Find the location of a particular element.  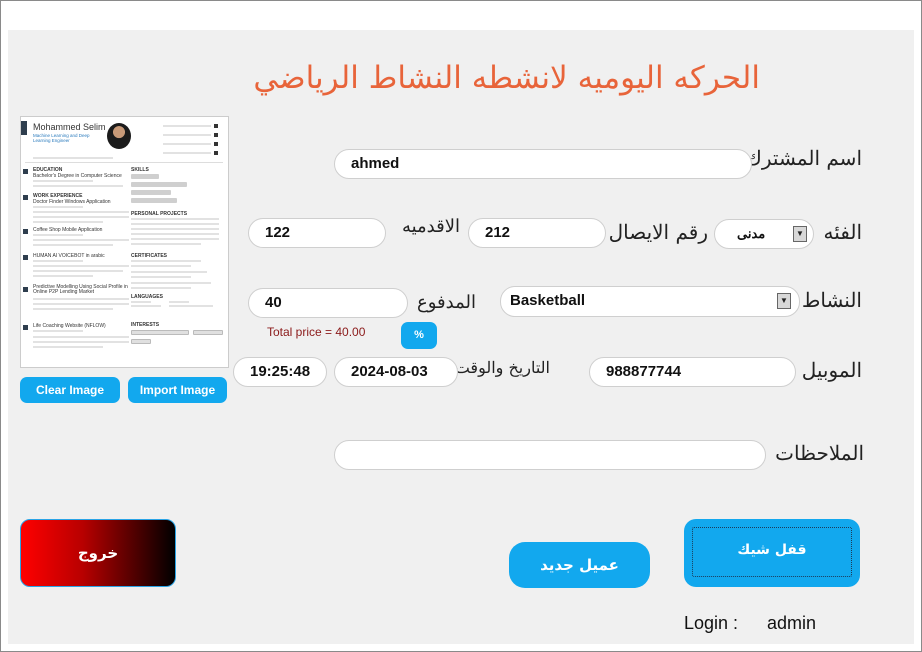

login-label: Login : is located at coordinates (711, 623).